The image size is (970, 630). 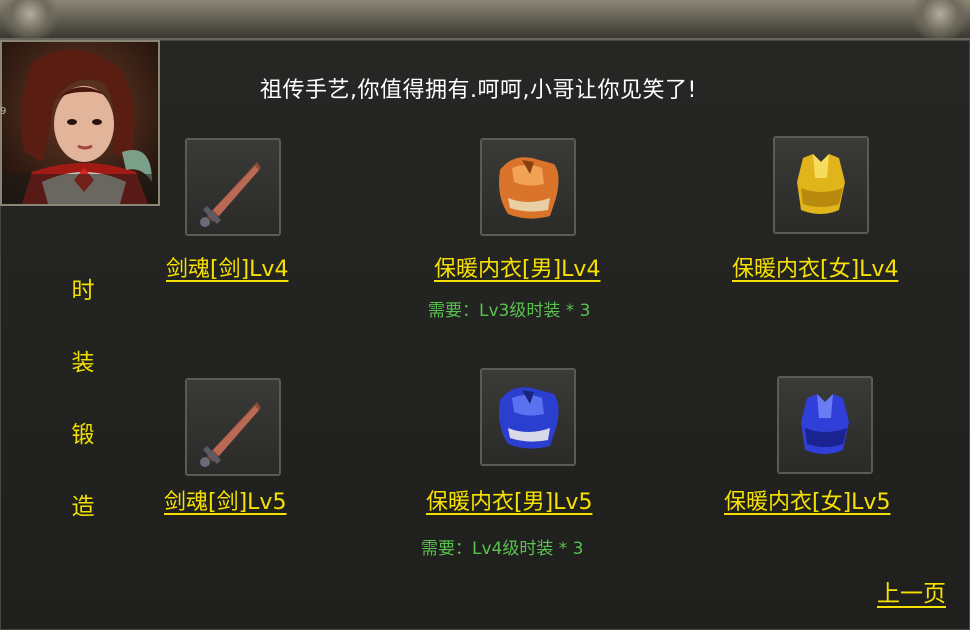 What do you see at coordinates (83, 291) in the screenshot?
I see `category-char: 时` at bounding box center [83, 291].